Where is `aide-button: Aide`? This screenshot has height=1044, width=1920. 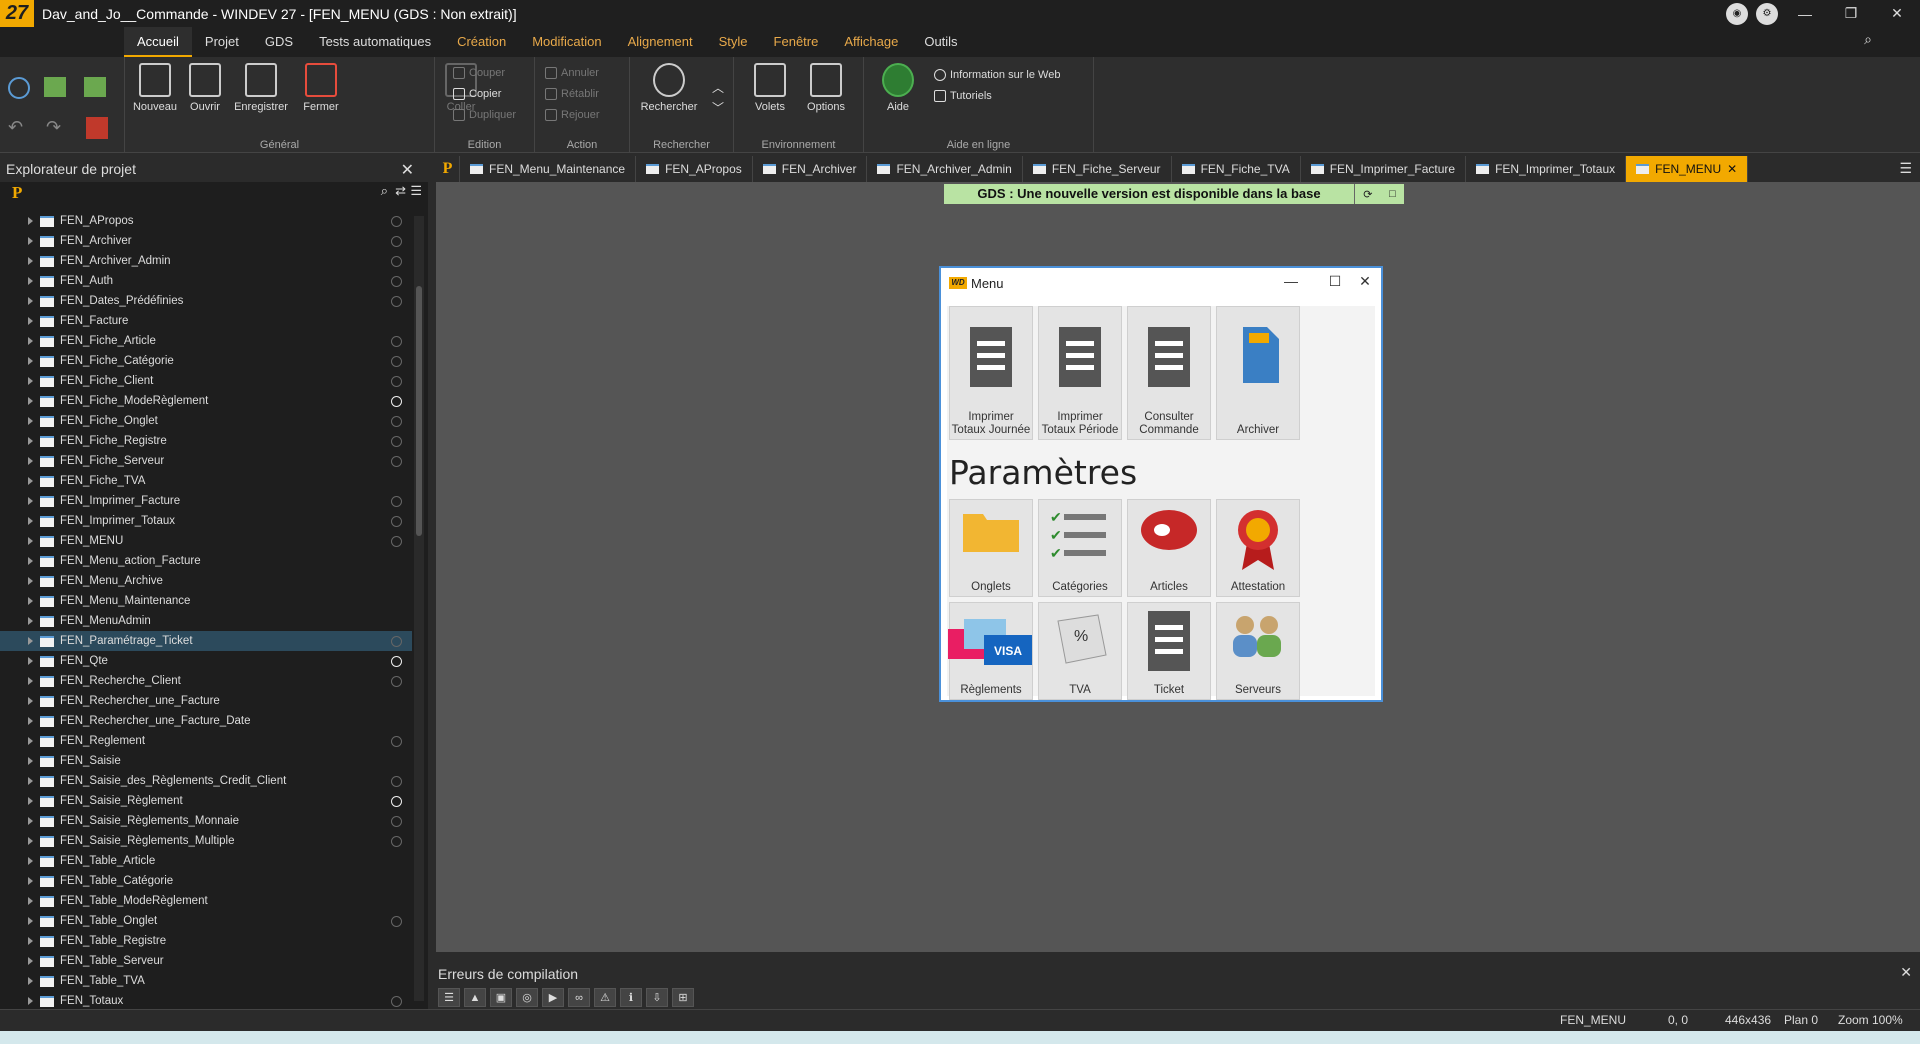 aide-button: Aide is located at coordinates (898, 88).